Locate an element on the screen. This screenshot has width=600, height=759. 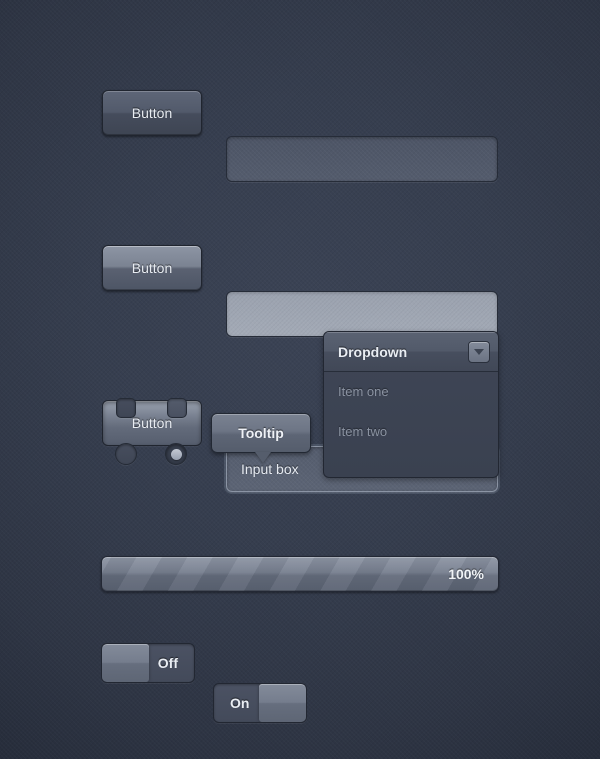
radio-selected-dot is located at coordinates (176, 454).